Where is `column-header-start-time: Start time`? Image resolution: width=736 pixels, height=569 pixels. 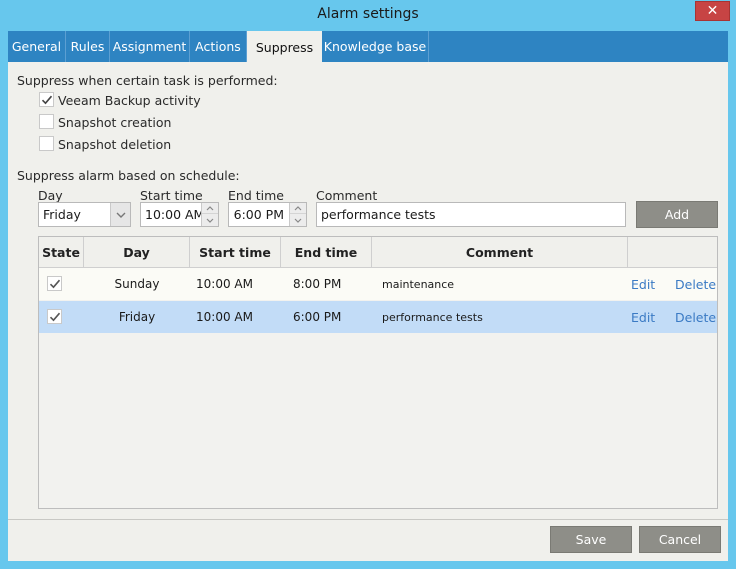 column-header-start-time: Start time is located at coordinates (235, 252).